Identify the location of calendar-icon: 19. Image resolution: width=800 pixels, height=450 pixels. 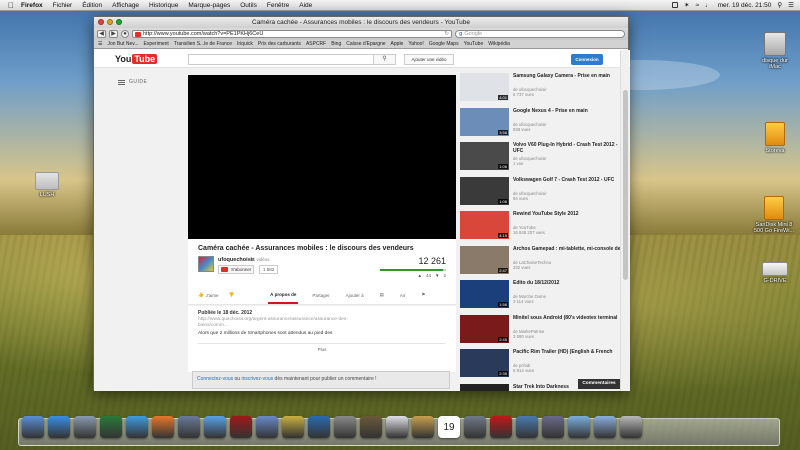
(449, 427).